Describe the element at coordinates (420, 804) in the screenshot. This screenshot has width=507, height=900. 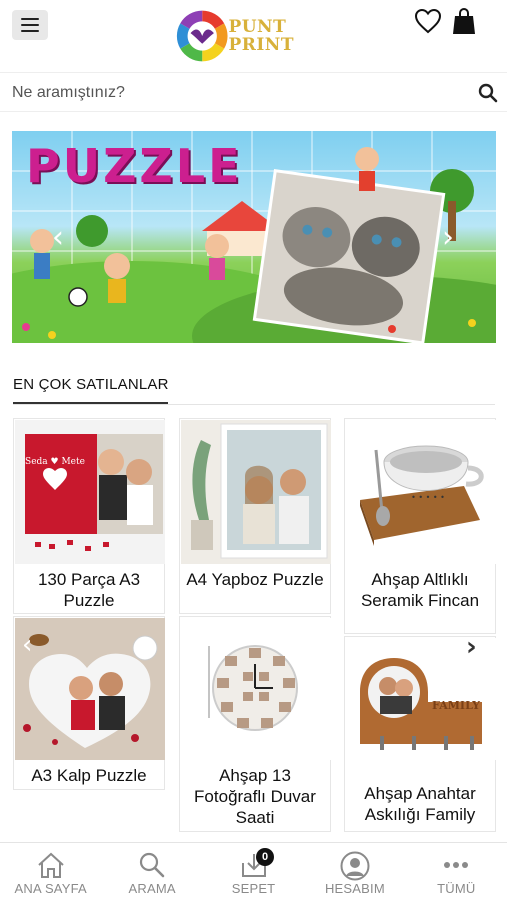
I see `product-name: Ahşap Anahtar Askılığı Family` at that location.